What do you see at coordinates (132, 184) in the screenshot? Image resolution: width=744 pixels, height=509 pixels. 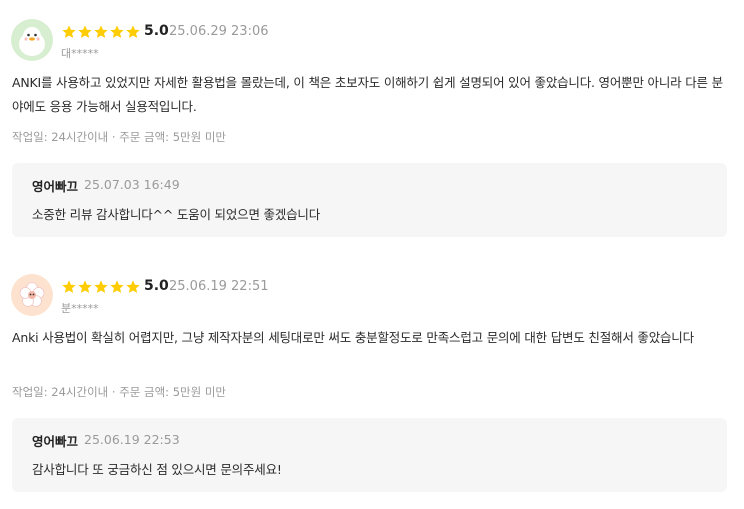 I see `reply-date: 25.07.03 16:49` at bounding box center [132, 184].